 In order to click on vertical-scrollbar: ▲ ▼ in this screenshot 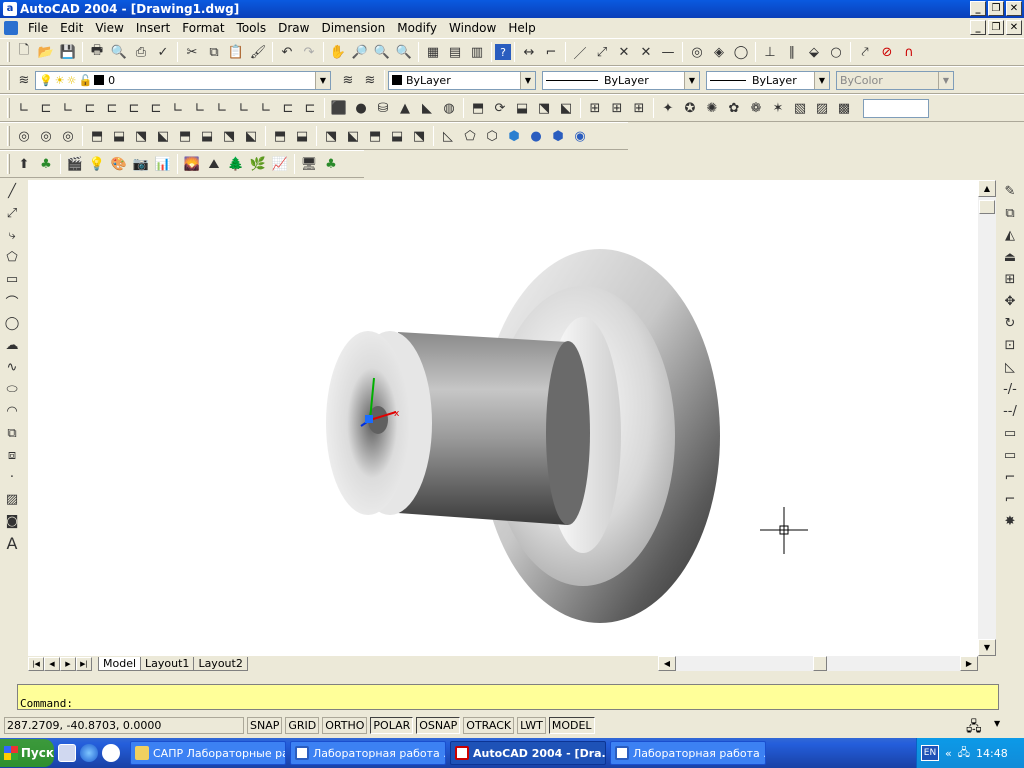, I will do `click(987, 418)`.